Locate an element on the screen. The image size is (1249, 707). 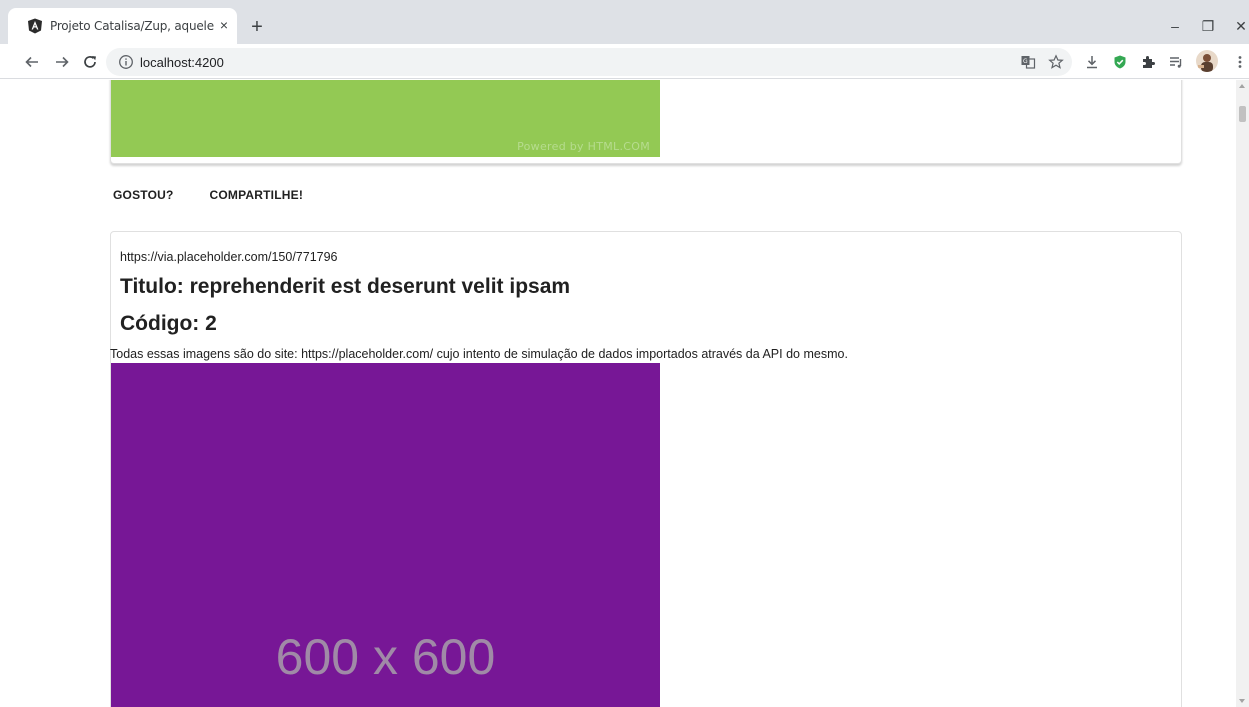
reload-icon is located at coordinates (90, 62).